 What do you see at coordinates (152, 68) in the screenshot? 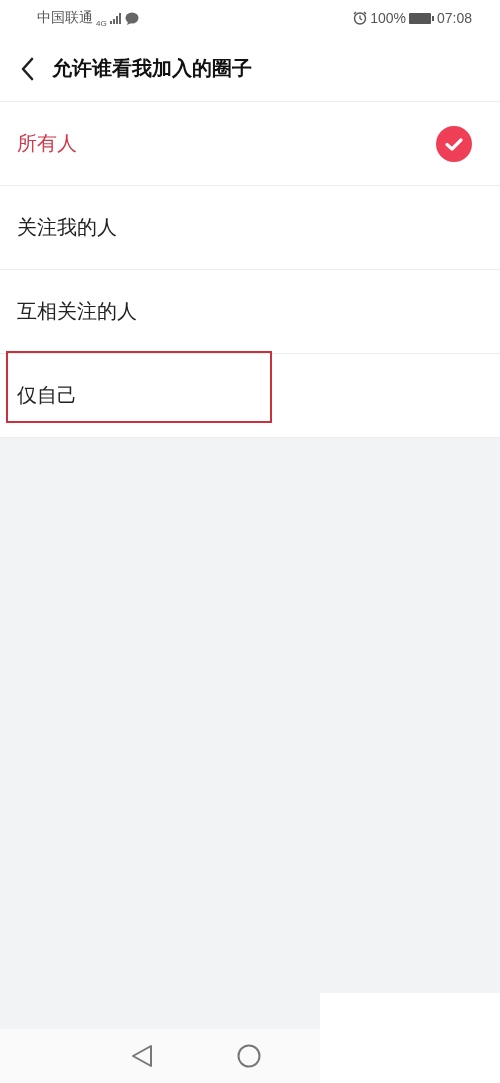
I see `page-title: 允许谁看我加入的圈子` at bounding box center [152, 68].